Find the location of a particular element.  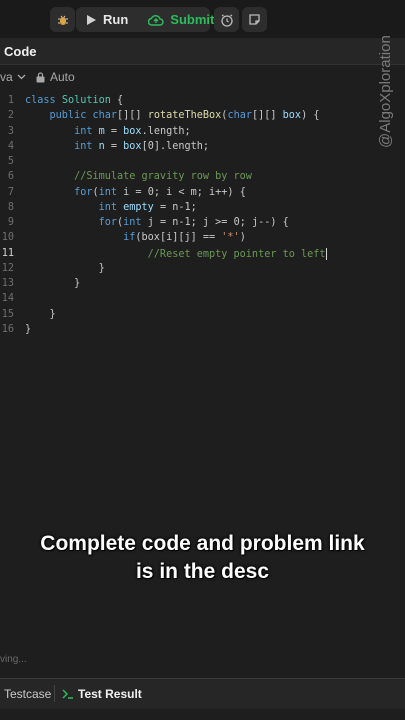

line-number: 11 is located at coordinates (7, 253).